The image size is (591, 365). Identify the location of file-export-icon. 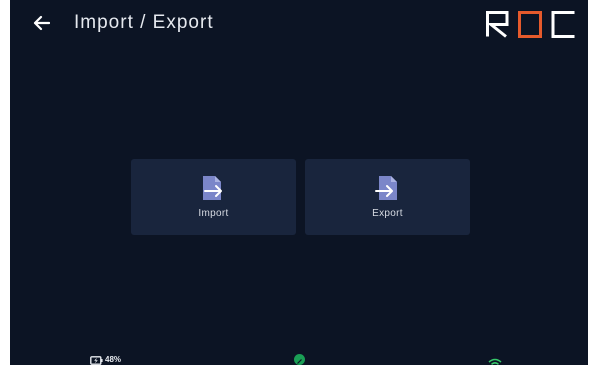
(386, 188).